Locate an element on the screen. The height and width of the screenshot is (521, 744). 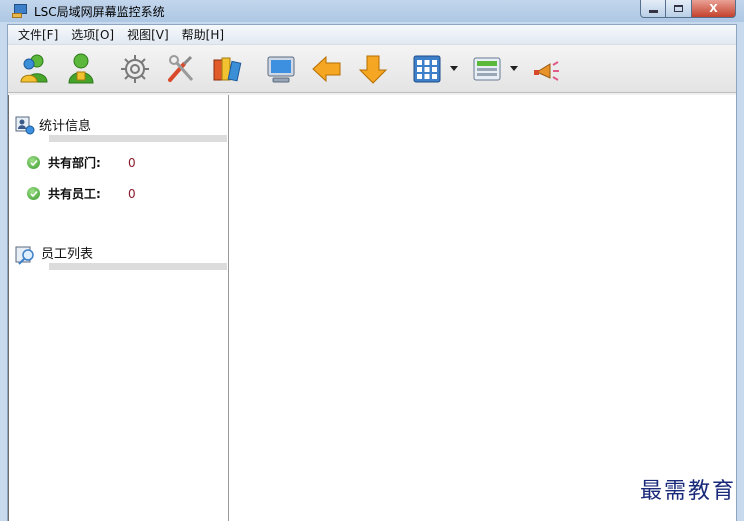
minimize-icon is located at coordinates (653, 11).